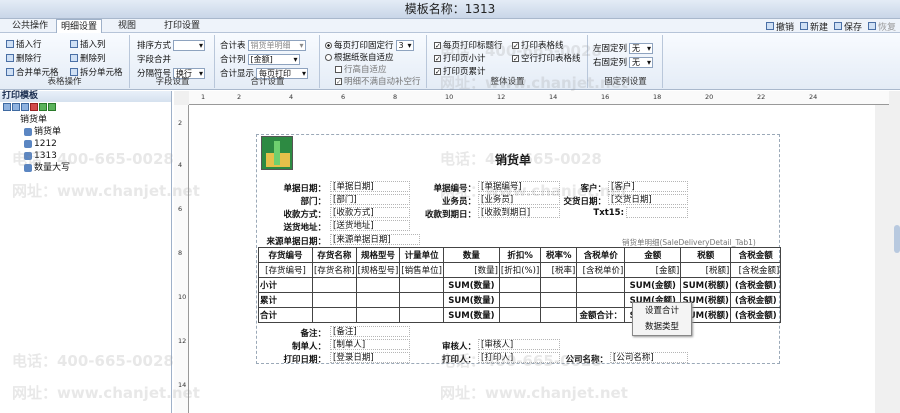  What do you see at coordinates (657, 212) in the screenshot?
I see `field-value` at bounding box center [657, 212].